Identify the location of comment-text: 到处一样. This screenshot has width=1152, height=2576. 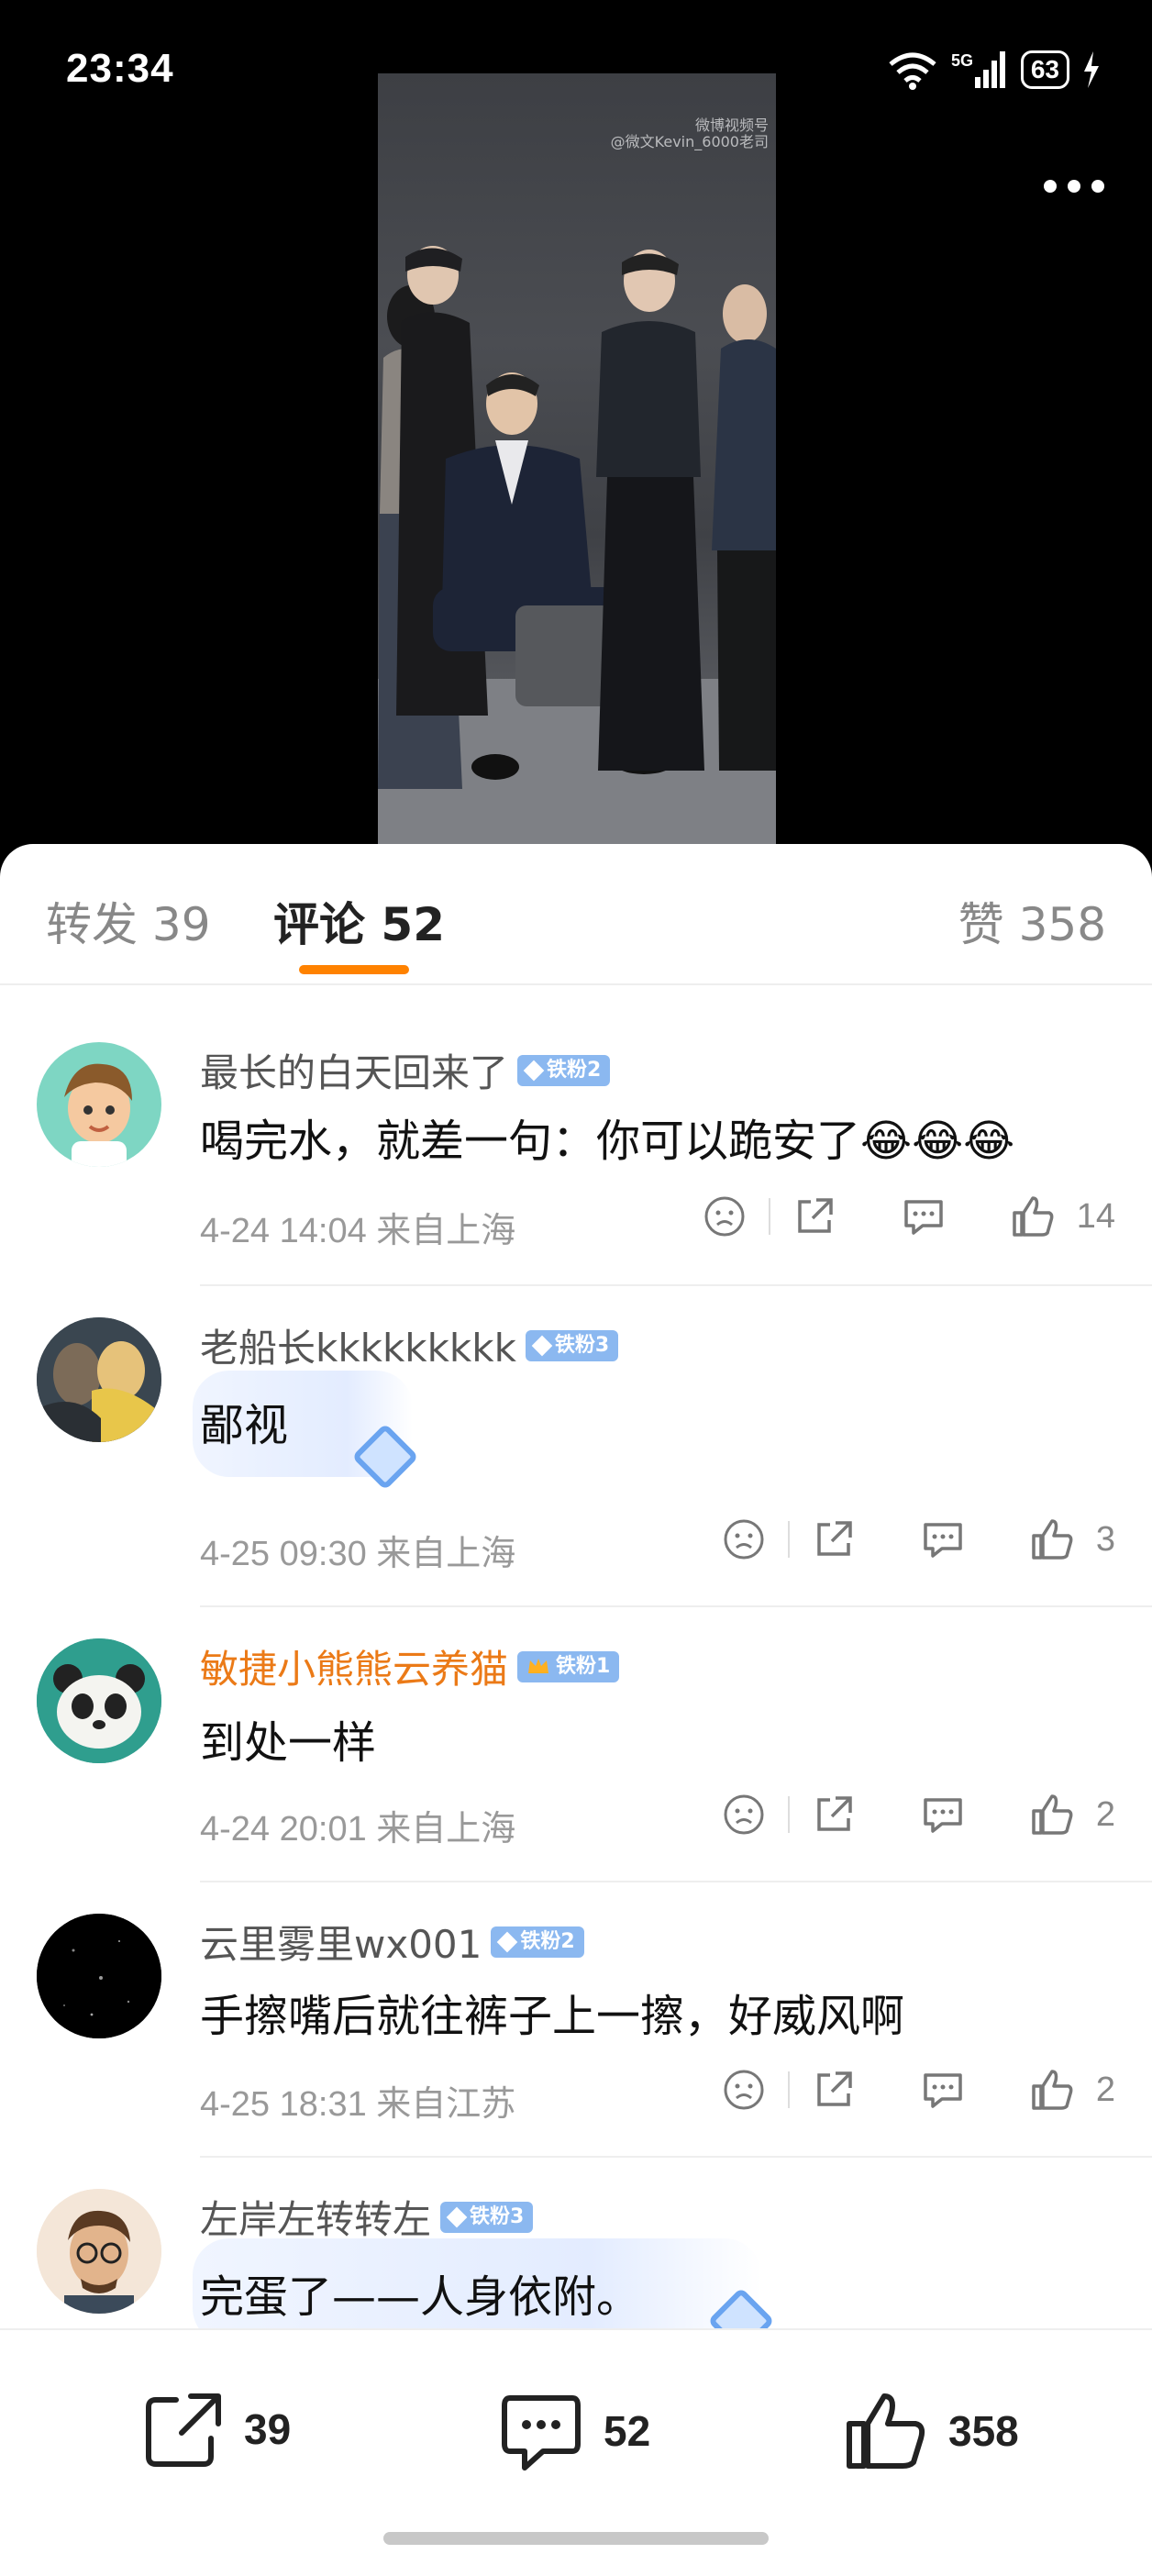
(288, 1743).